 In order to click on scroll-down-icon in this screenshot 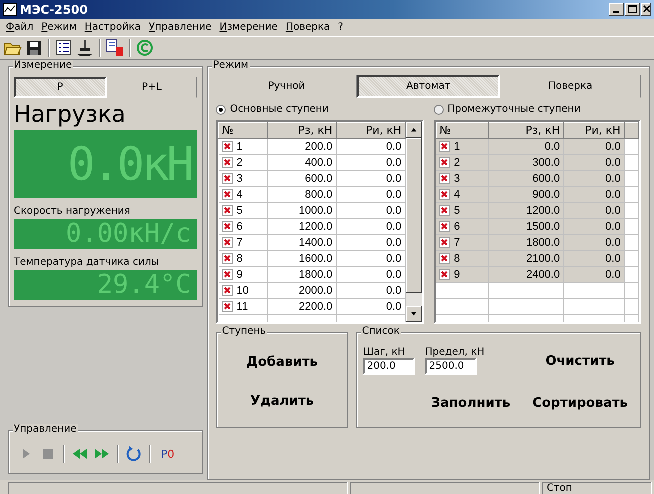, I will do `click(414, 314)`.